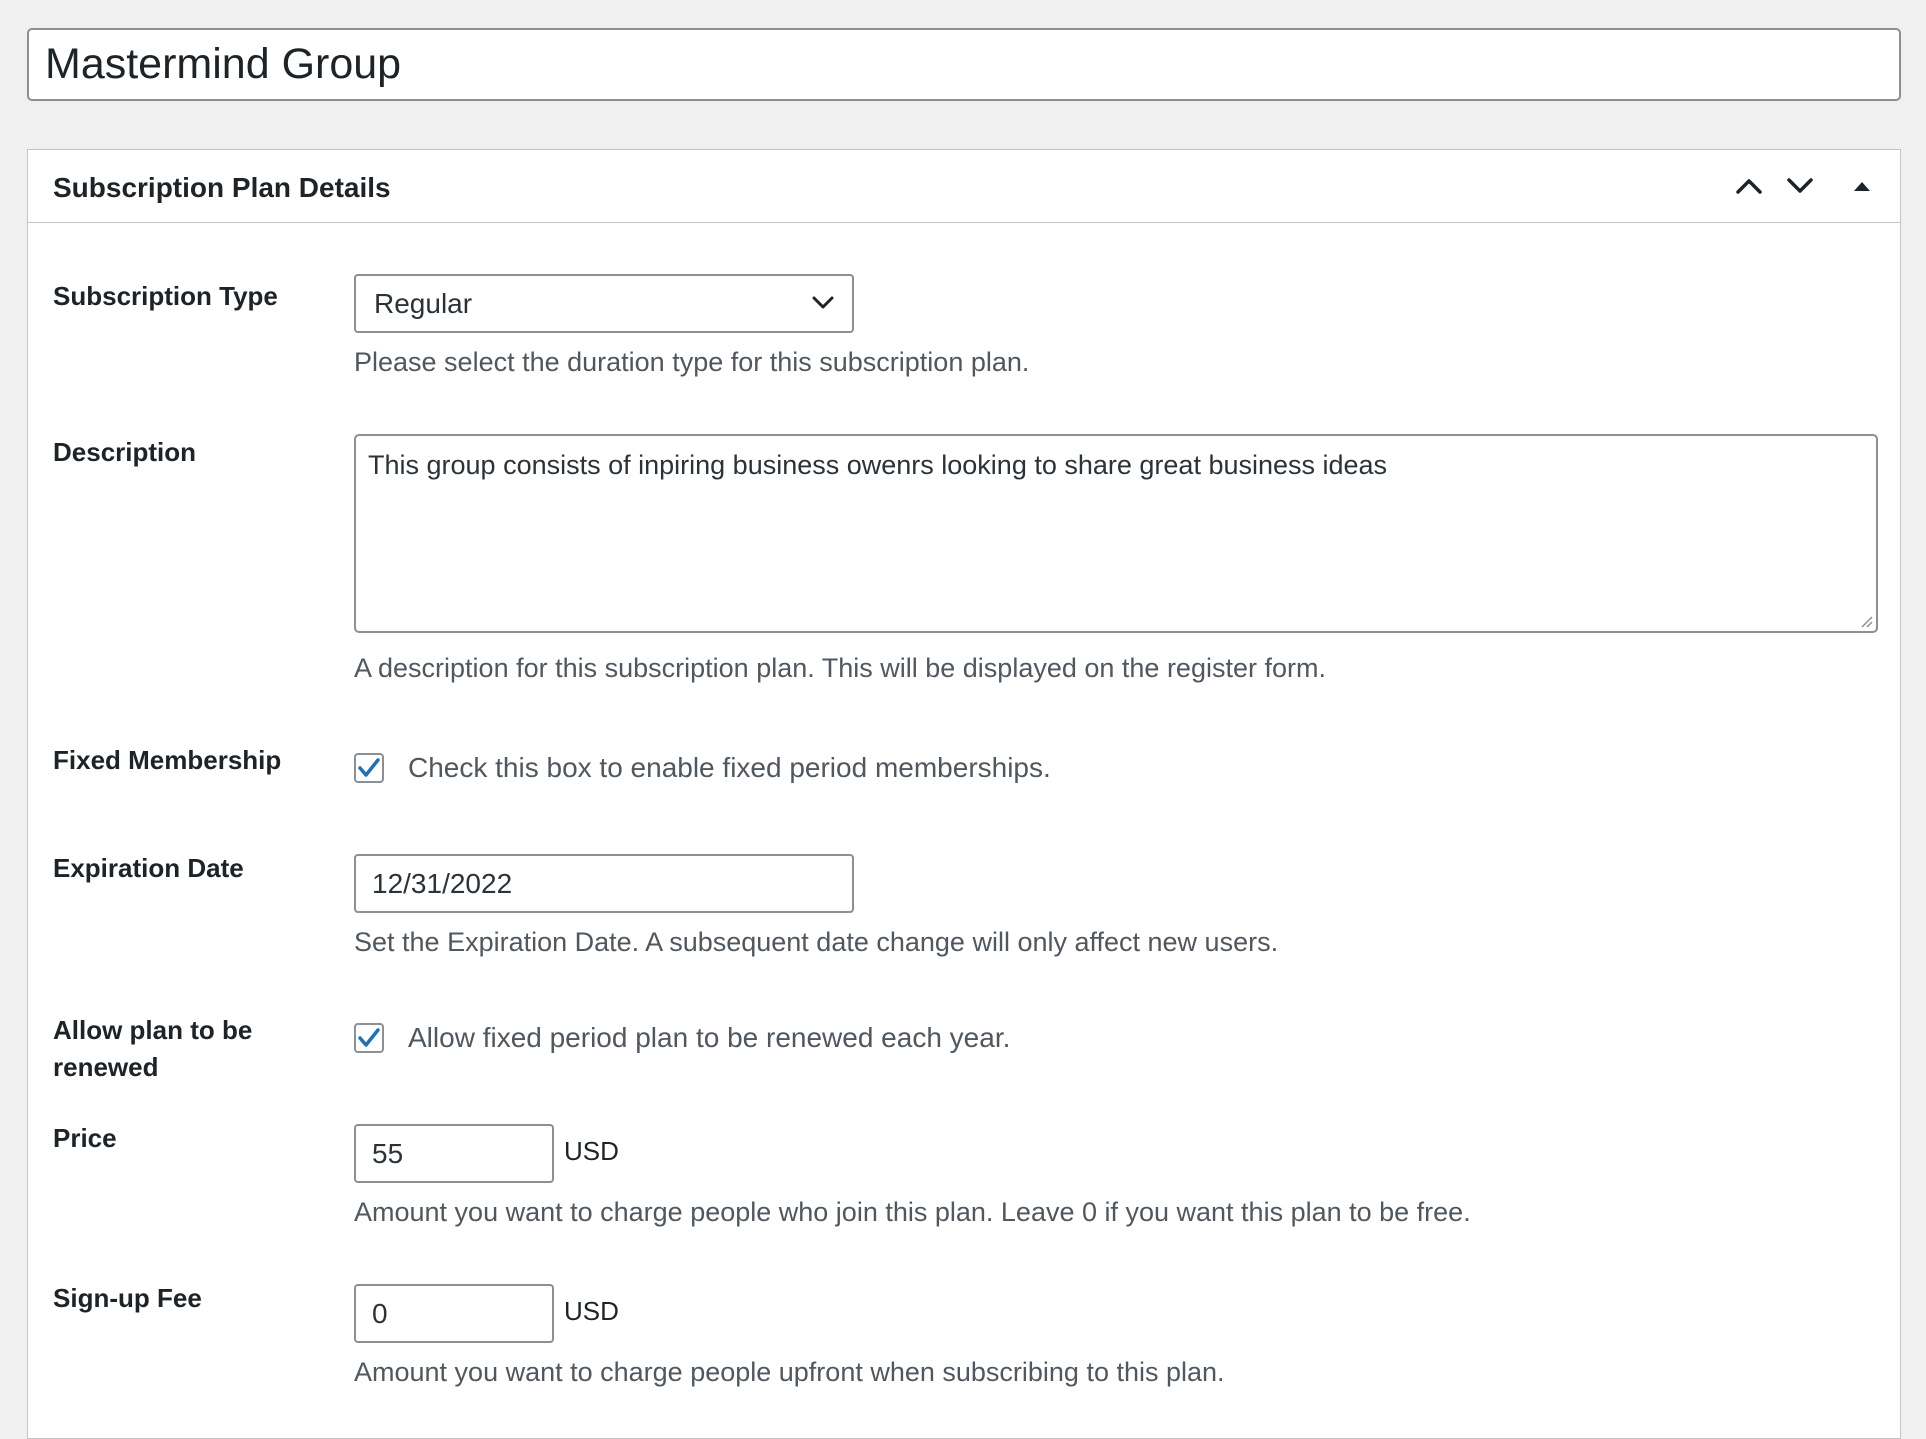 This screenshot has height=1439, width=1926. I want to click on allow-renew-checkbox, so click(369, 1038).